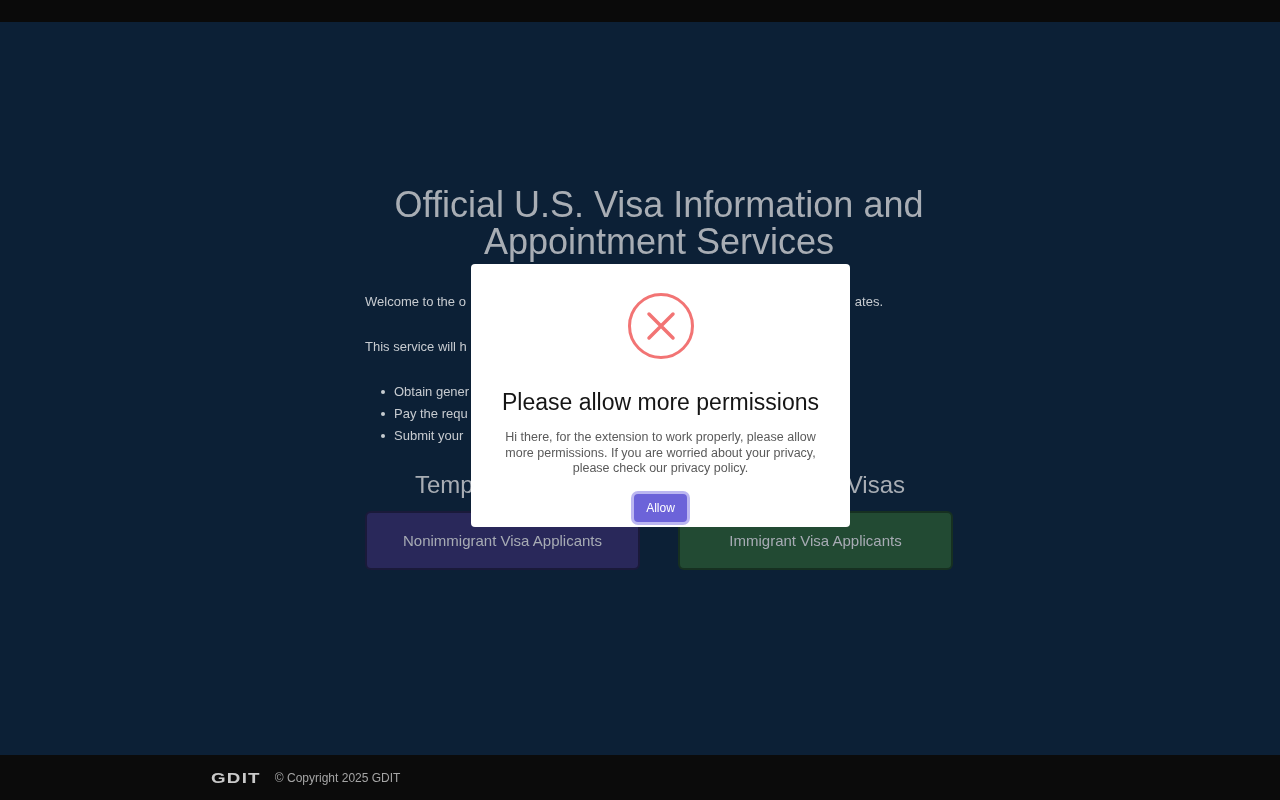  What do you see at coordinates (868, 302) in the screenshot?
I see `intro-text: ates.` at bounding box center [868, 302].